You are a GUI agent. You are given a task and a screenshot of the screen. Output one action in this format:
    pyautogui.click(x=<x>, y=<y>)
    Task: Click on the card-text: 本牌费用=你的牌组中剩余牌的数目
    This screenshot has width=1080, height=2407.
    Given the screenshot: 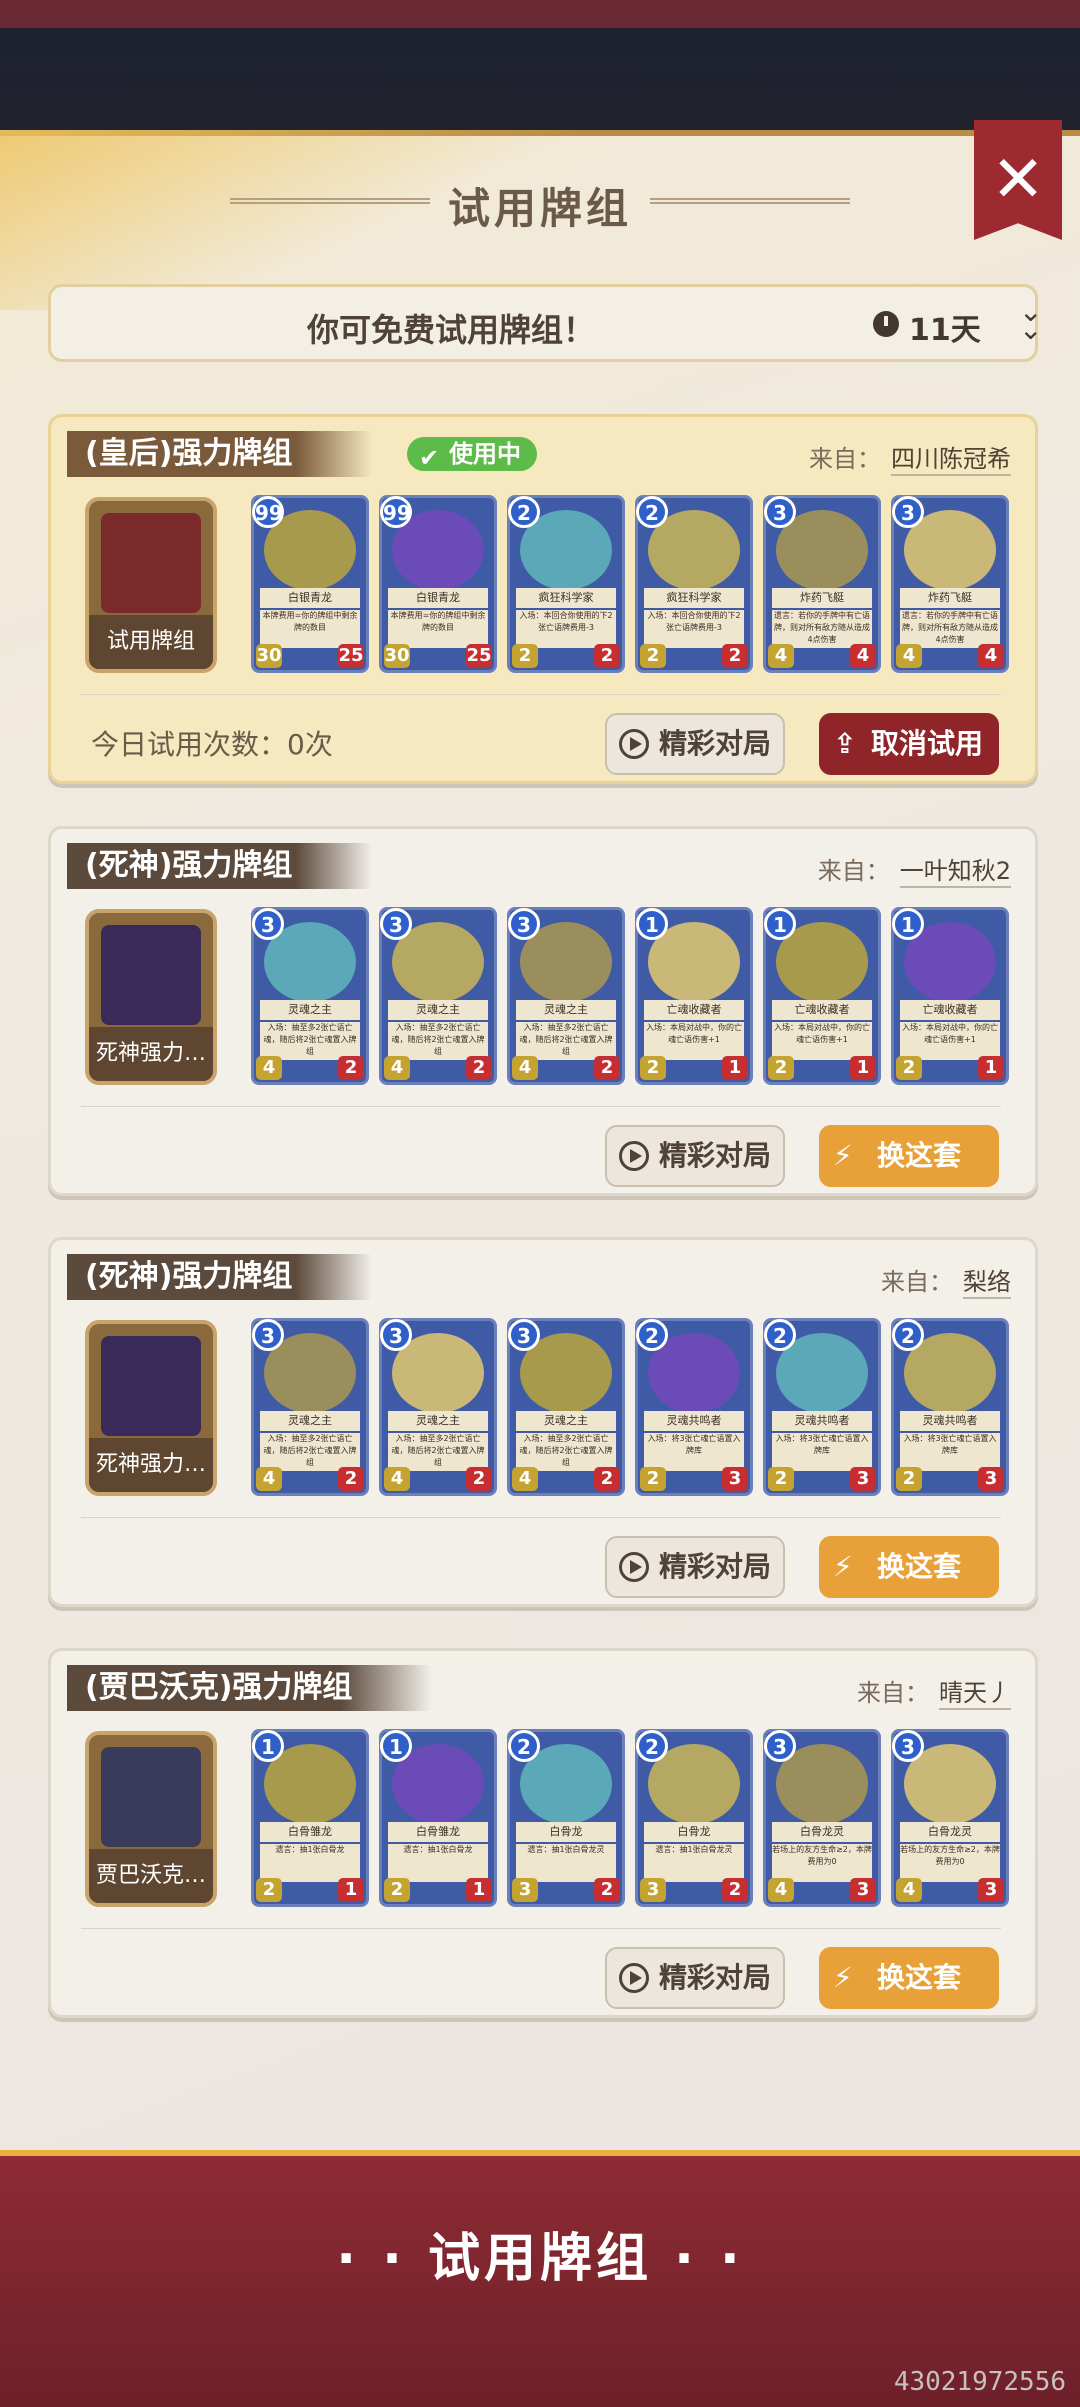 What is the action you would take?
    pyautogui.click(x=310, y=629)
    